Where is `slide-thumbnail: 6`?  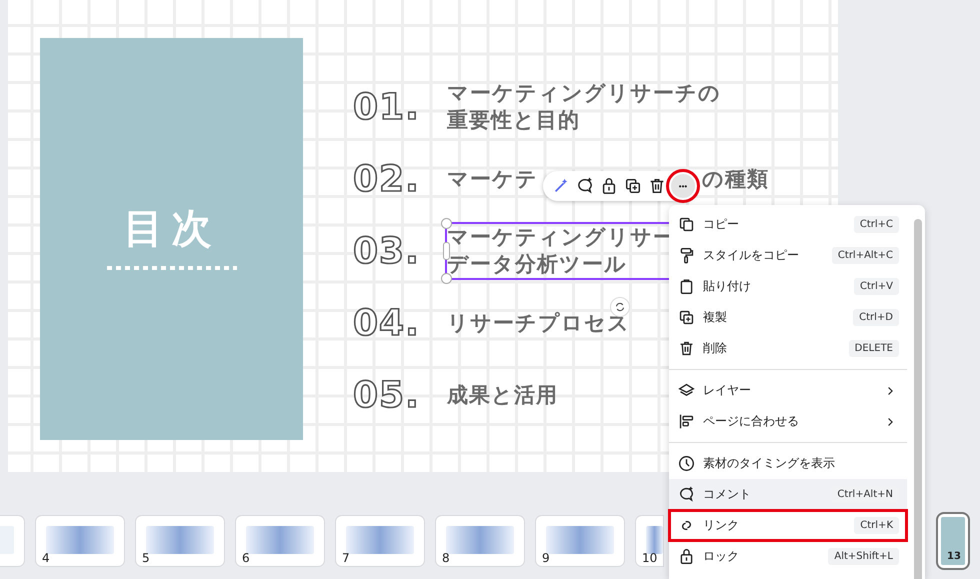 slide-thumbnail: 6 is located at coordinates (280, 541).